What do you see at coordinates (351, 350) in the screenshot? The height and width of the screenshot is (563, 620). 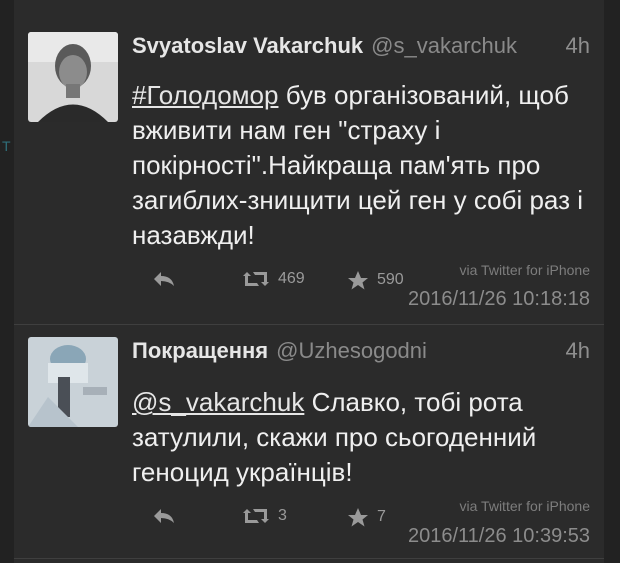 I see `author-handle: @Uzhesogodni` at bounding box center [351, 350].